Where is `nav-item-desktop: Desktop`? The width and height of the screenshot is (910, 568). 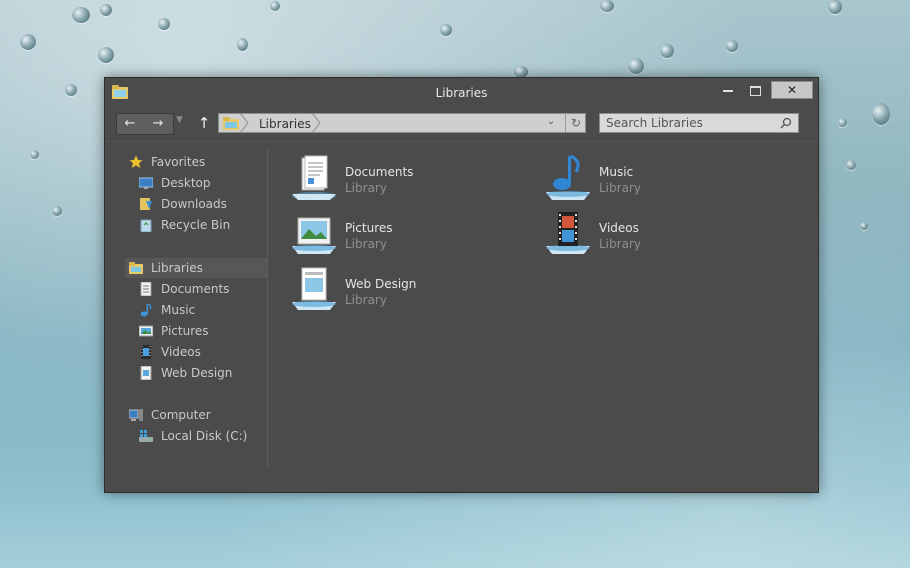
nav-item-desktop: Desktop is located at coordinates (203, 183).